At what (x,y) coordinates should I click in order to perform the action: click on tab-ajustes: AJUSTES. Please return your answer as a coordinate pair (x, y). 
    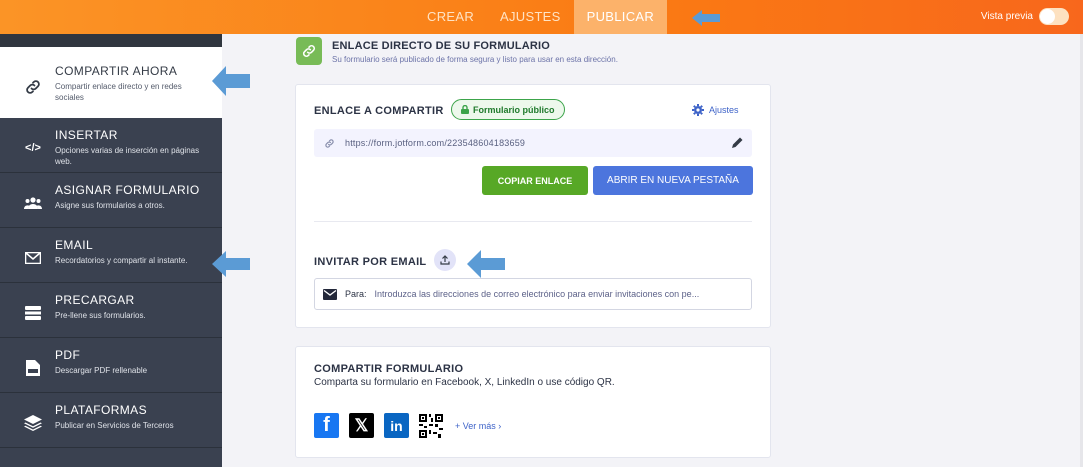
    Looking at the image, I should click on (530, 17).